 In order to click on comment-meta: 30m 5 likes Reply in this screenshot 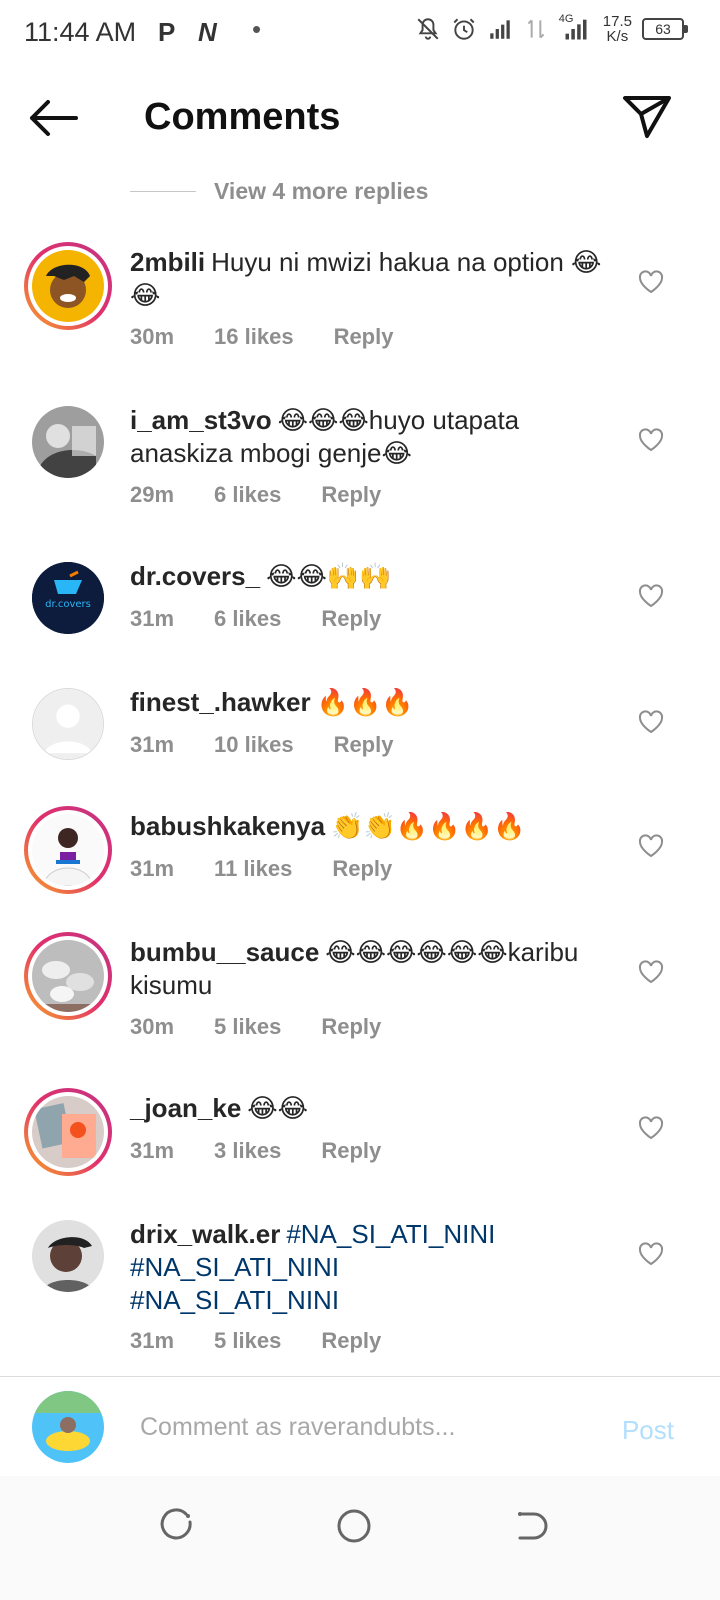, I will do `click(275, 1027)`.